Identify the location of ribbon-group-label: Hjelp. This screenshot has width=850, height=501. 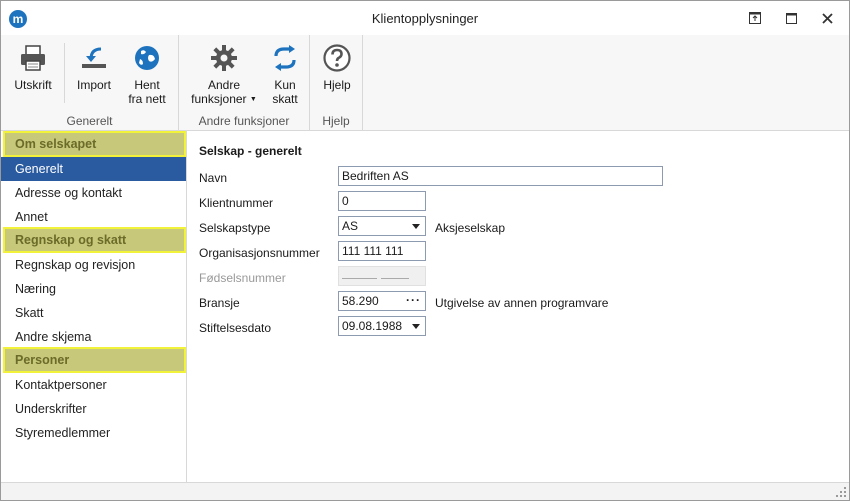
(336, 121).